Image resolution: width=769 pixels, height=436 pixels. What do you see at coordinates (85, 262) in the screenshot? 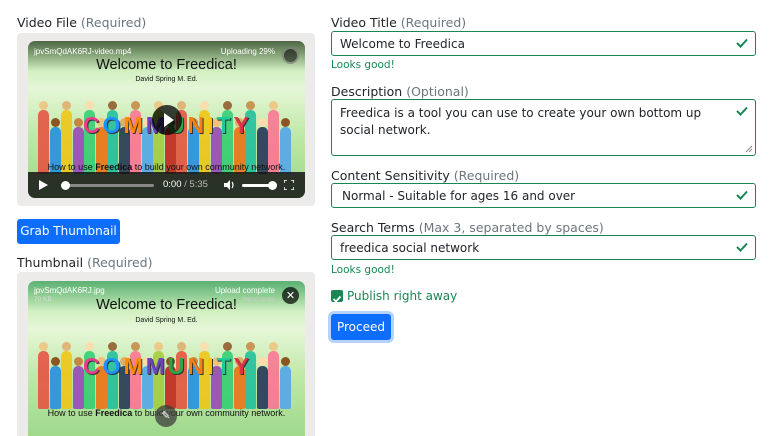
I see `thumbnail-label: Thumbnail (Required)` at bounding box center [85, 262].